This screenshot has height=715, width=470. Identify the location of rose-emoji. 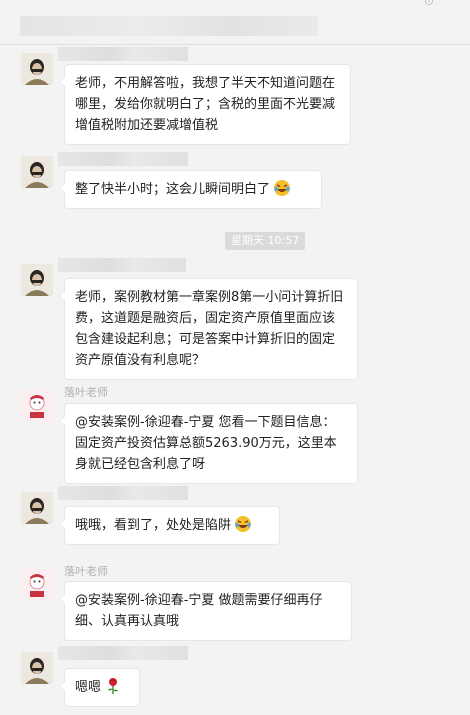
(113, 686).